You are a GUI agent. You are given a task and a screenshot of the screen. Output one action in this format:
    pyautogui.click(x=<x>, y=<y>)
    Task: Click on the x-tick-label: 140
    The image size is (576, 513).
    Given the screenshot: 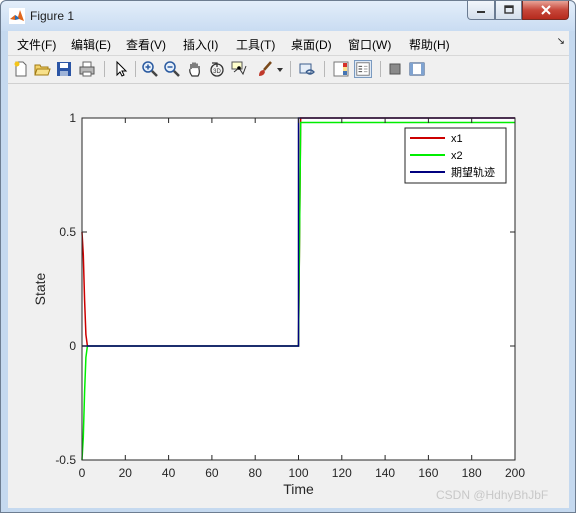 What is the action you would take?
    pyautogui.click(x=385, y=473)
    